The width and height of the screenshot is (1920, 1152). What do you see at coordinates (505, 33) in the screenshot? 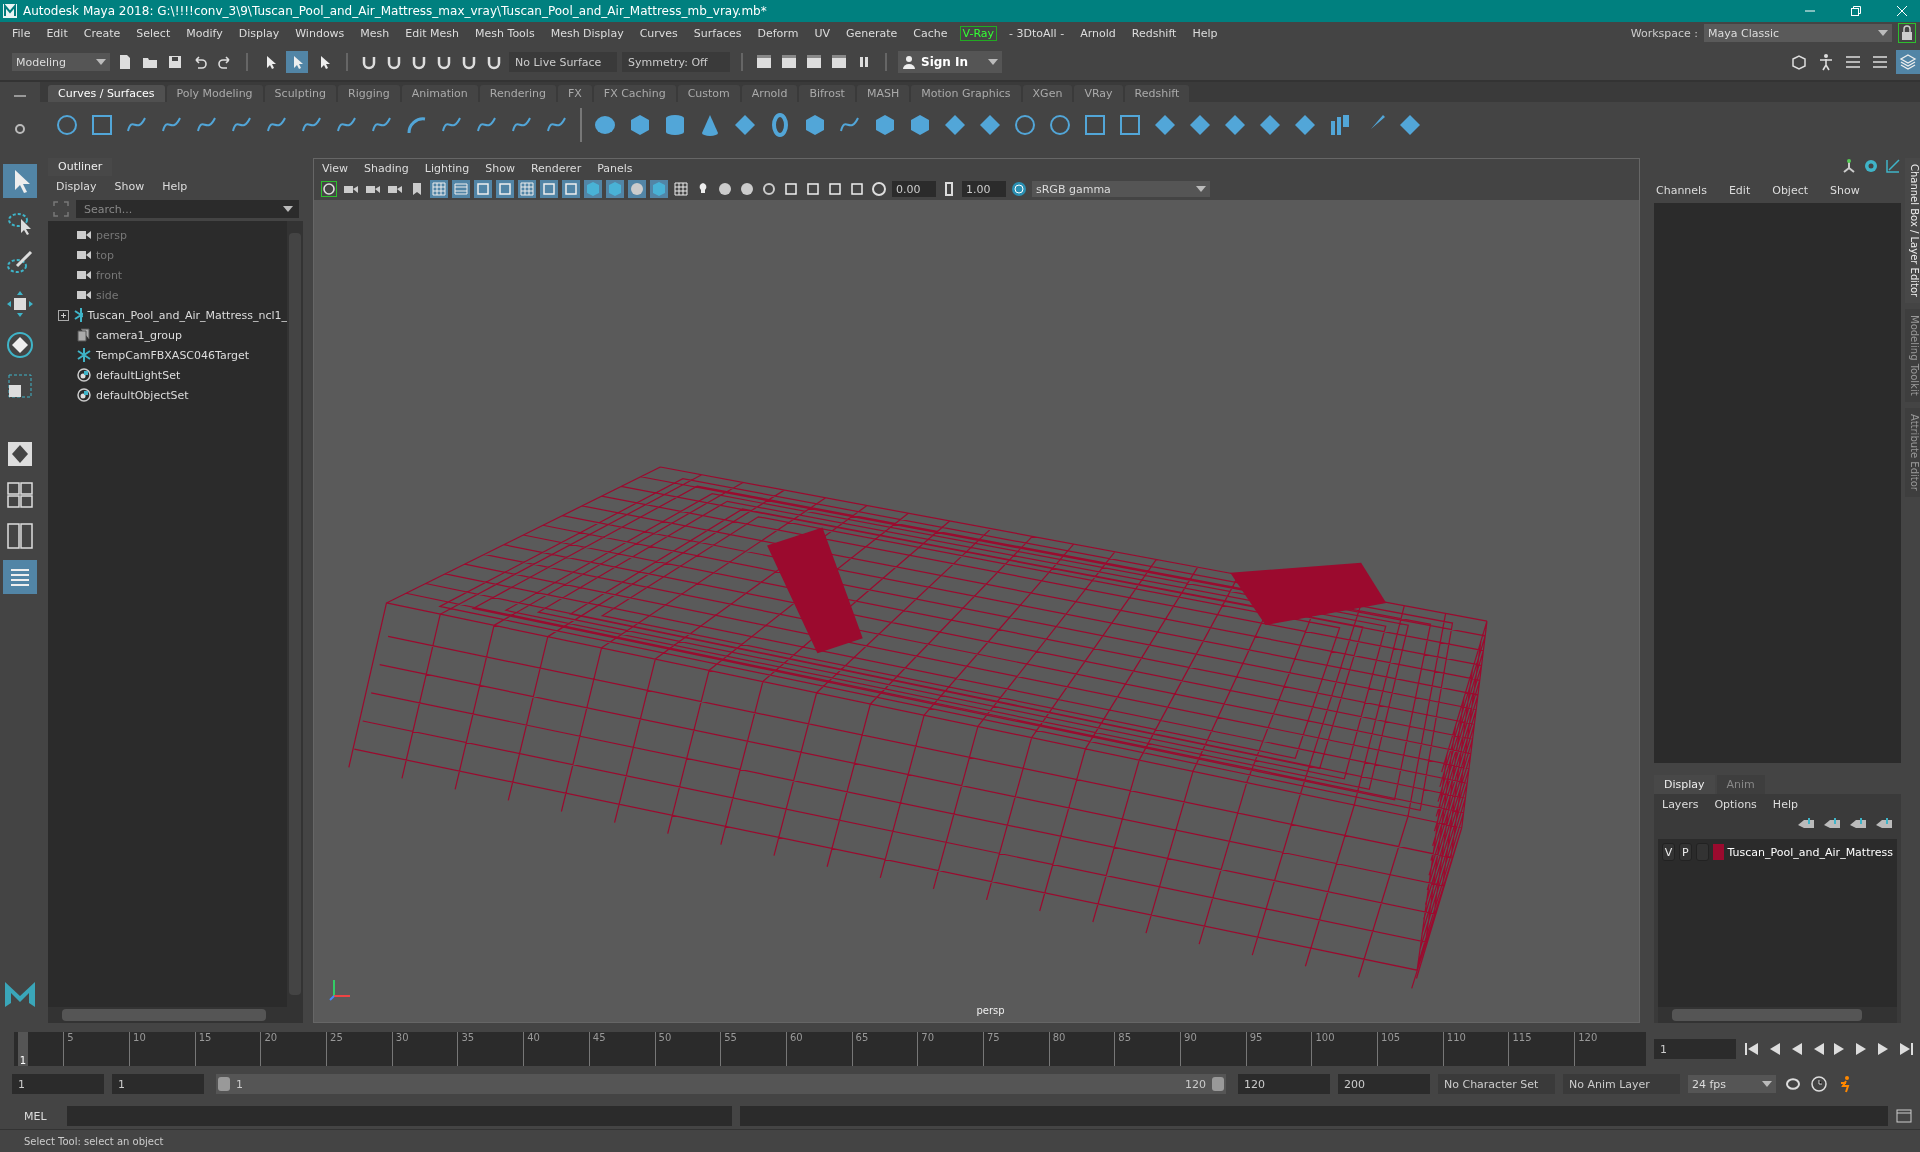
I see `menu-item: Mesh Tools` at bounding box center [505, 33].